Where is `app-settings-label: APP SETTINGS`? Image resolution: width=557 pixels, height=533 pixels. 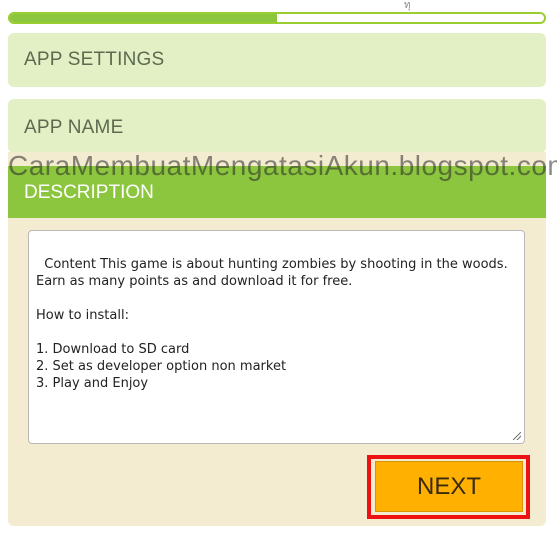 app-settings-label: APP SETTINGS is located at coordinates (94, 59).